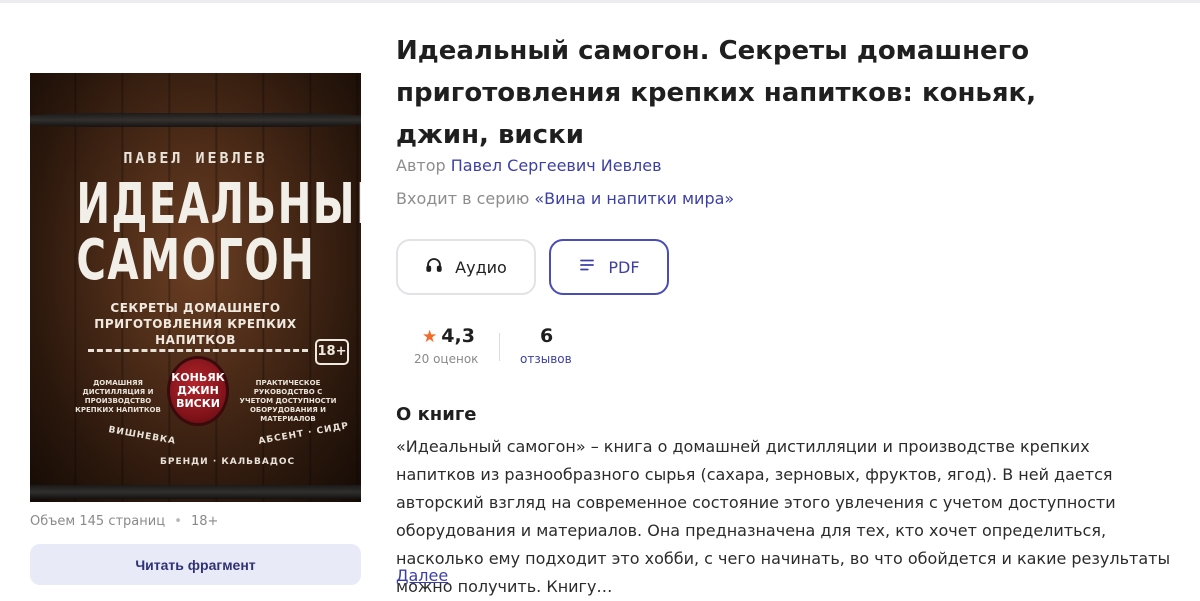 Image resolution: width=1200 pixels, height=601 pixels. What do you see at coordinates (624, 267) in the screenshot?
I see `format-pdf-label: PDF` at bounding box center [624, 267].